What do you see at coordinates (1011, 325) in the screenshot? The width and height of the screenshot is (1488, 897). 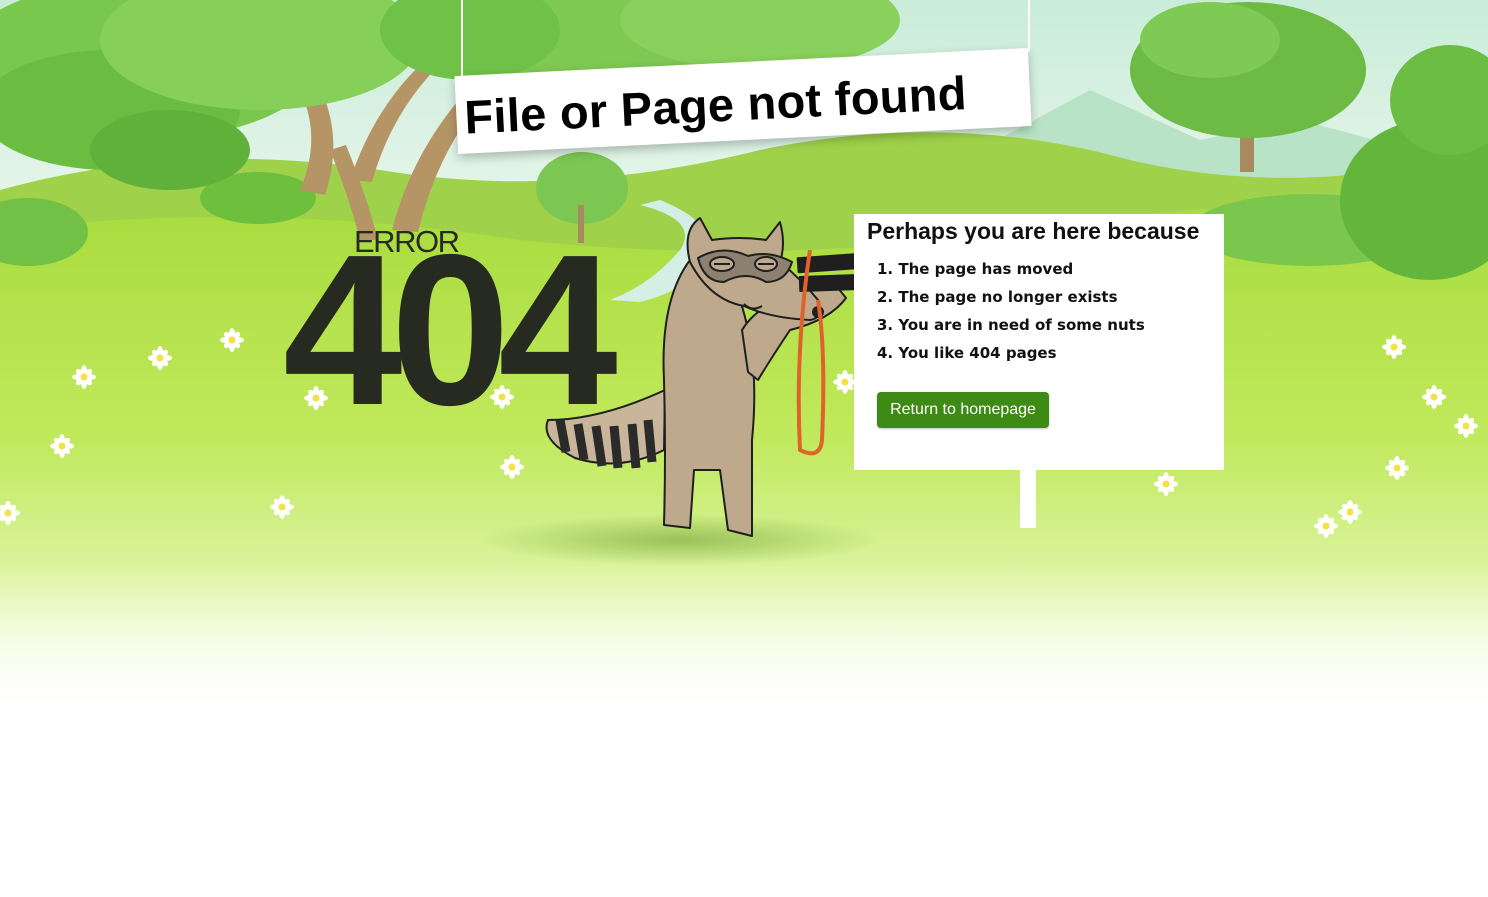 I see `list-item: 3. You are in need of some nuts` at bounding box center [1011, 325].